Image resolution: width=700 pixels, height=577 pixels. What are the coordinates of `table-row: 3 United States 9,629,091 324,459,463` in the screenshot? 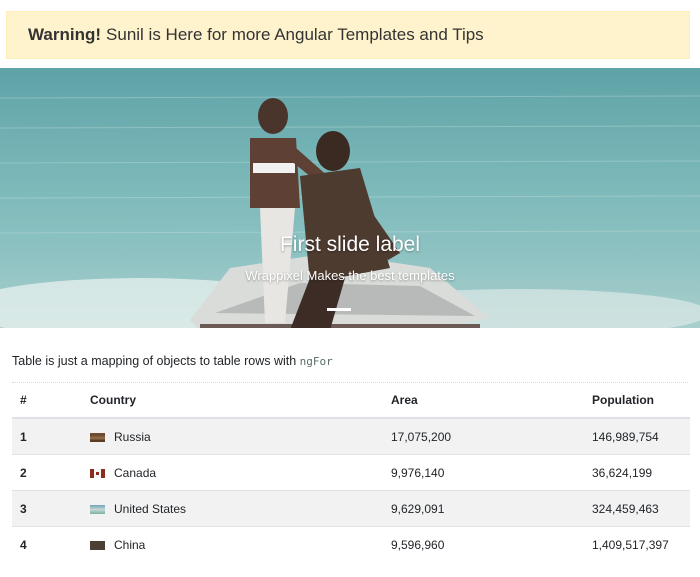 It's located at (351, 508).